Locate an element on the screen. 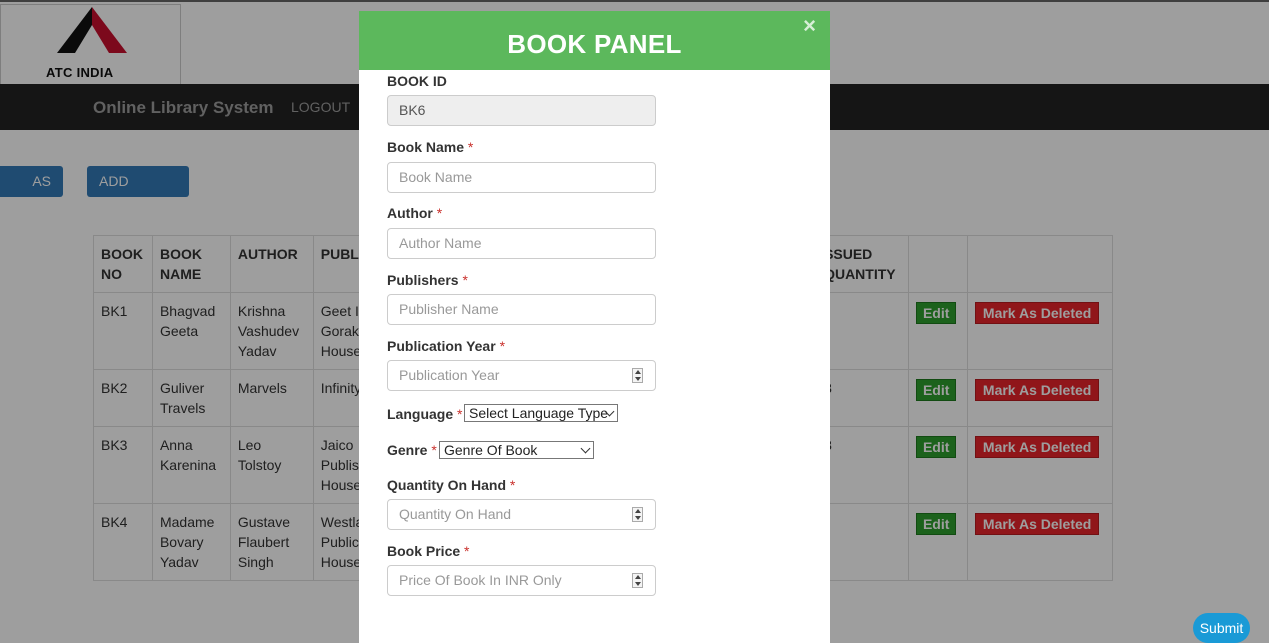  chevron-down-icon is located at coordinates (585, 448).